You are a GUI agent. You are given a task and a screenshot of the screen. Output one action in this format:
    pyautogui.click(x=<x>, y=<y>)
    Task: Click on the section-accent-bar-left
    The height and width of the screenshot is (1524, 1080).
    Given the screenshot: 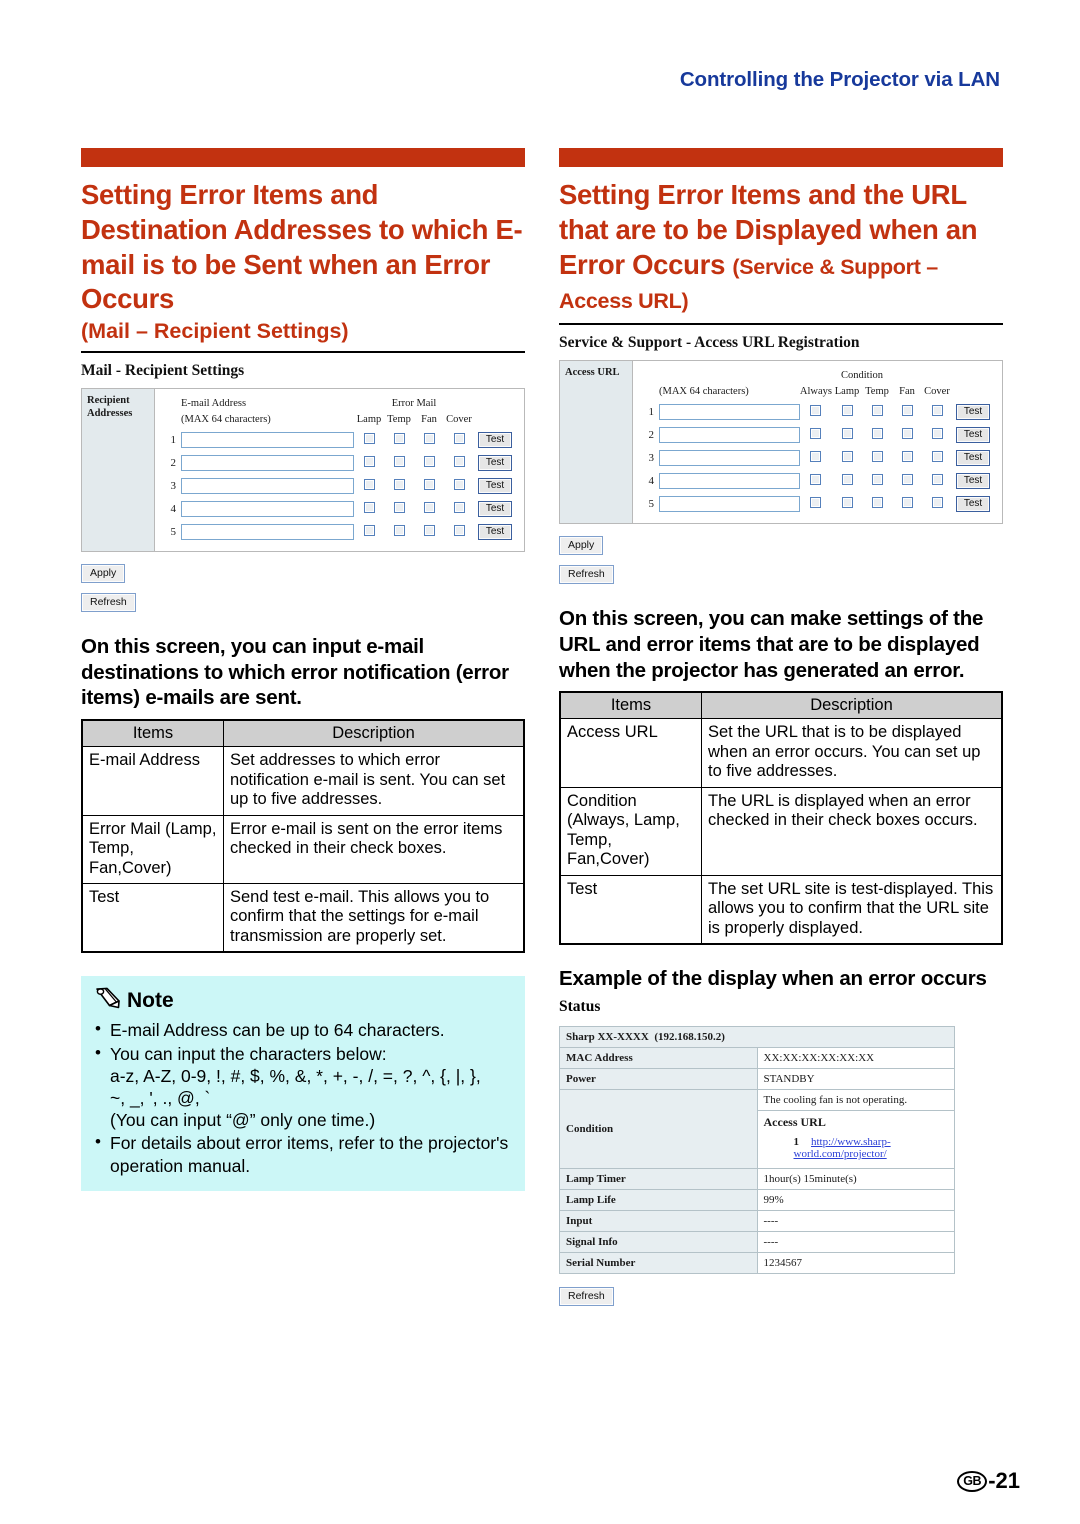 What is the action you would take?
    pyautogui.click(x=303, y=157)
    